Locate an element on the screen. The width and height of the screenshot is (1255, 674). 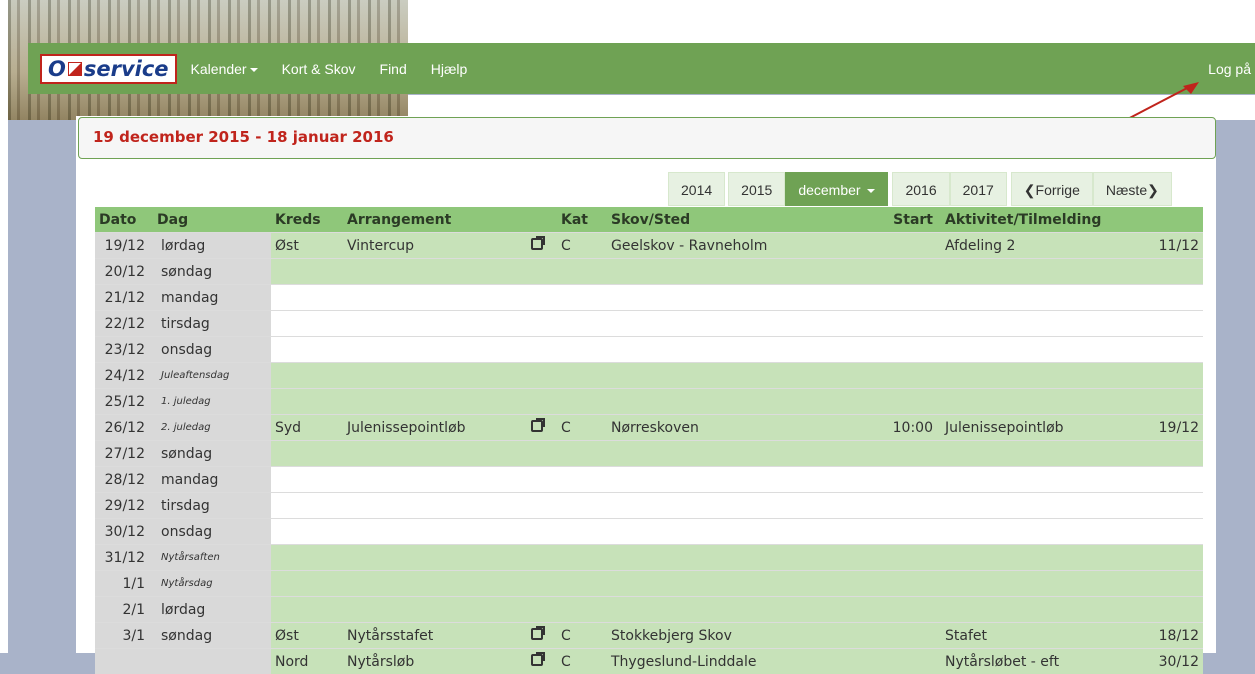
start-cell: 10:00 is located at coordinates (905, 428).